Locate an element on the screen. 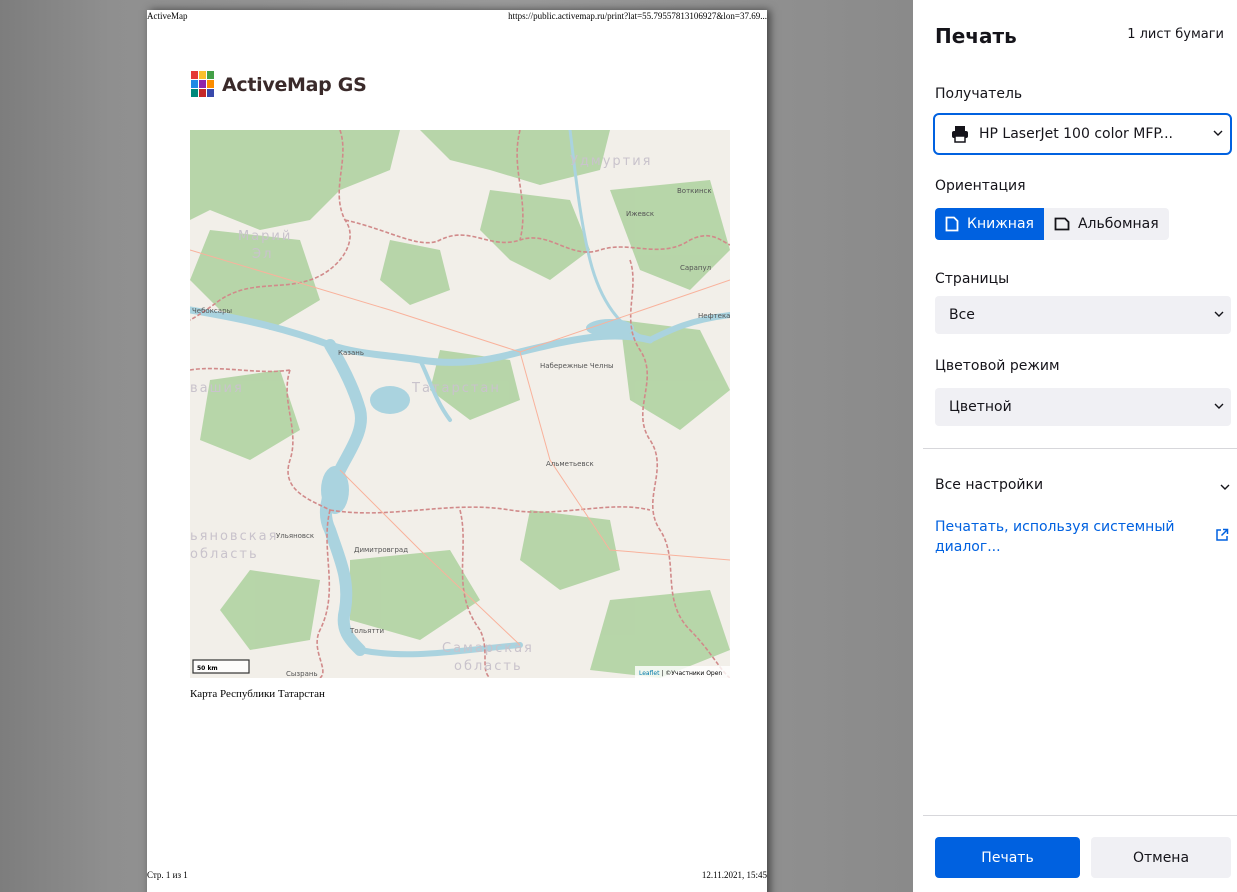 This screenshot has width=1237, height=892. print-button: Печать is located at coordinates (1007, 857).